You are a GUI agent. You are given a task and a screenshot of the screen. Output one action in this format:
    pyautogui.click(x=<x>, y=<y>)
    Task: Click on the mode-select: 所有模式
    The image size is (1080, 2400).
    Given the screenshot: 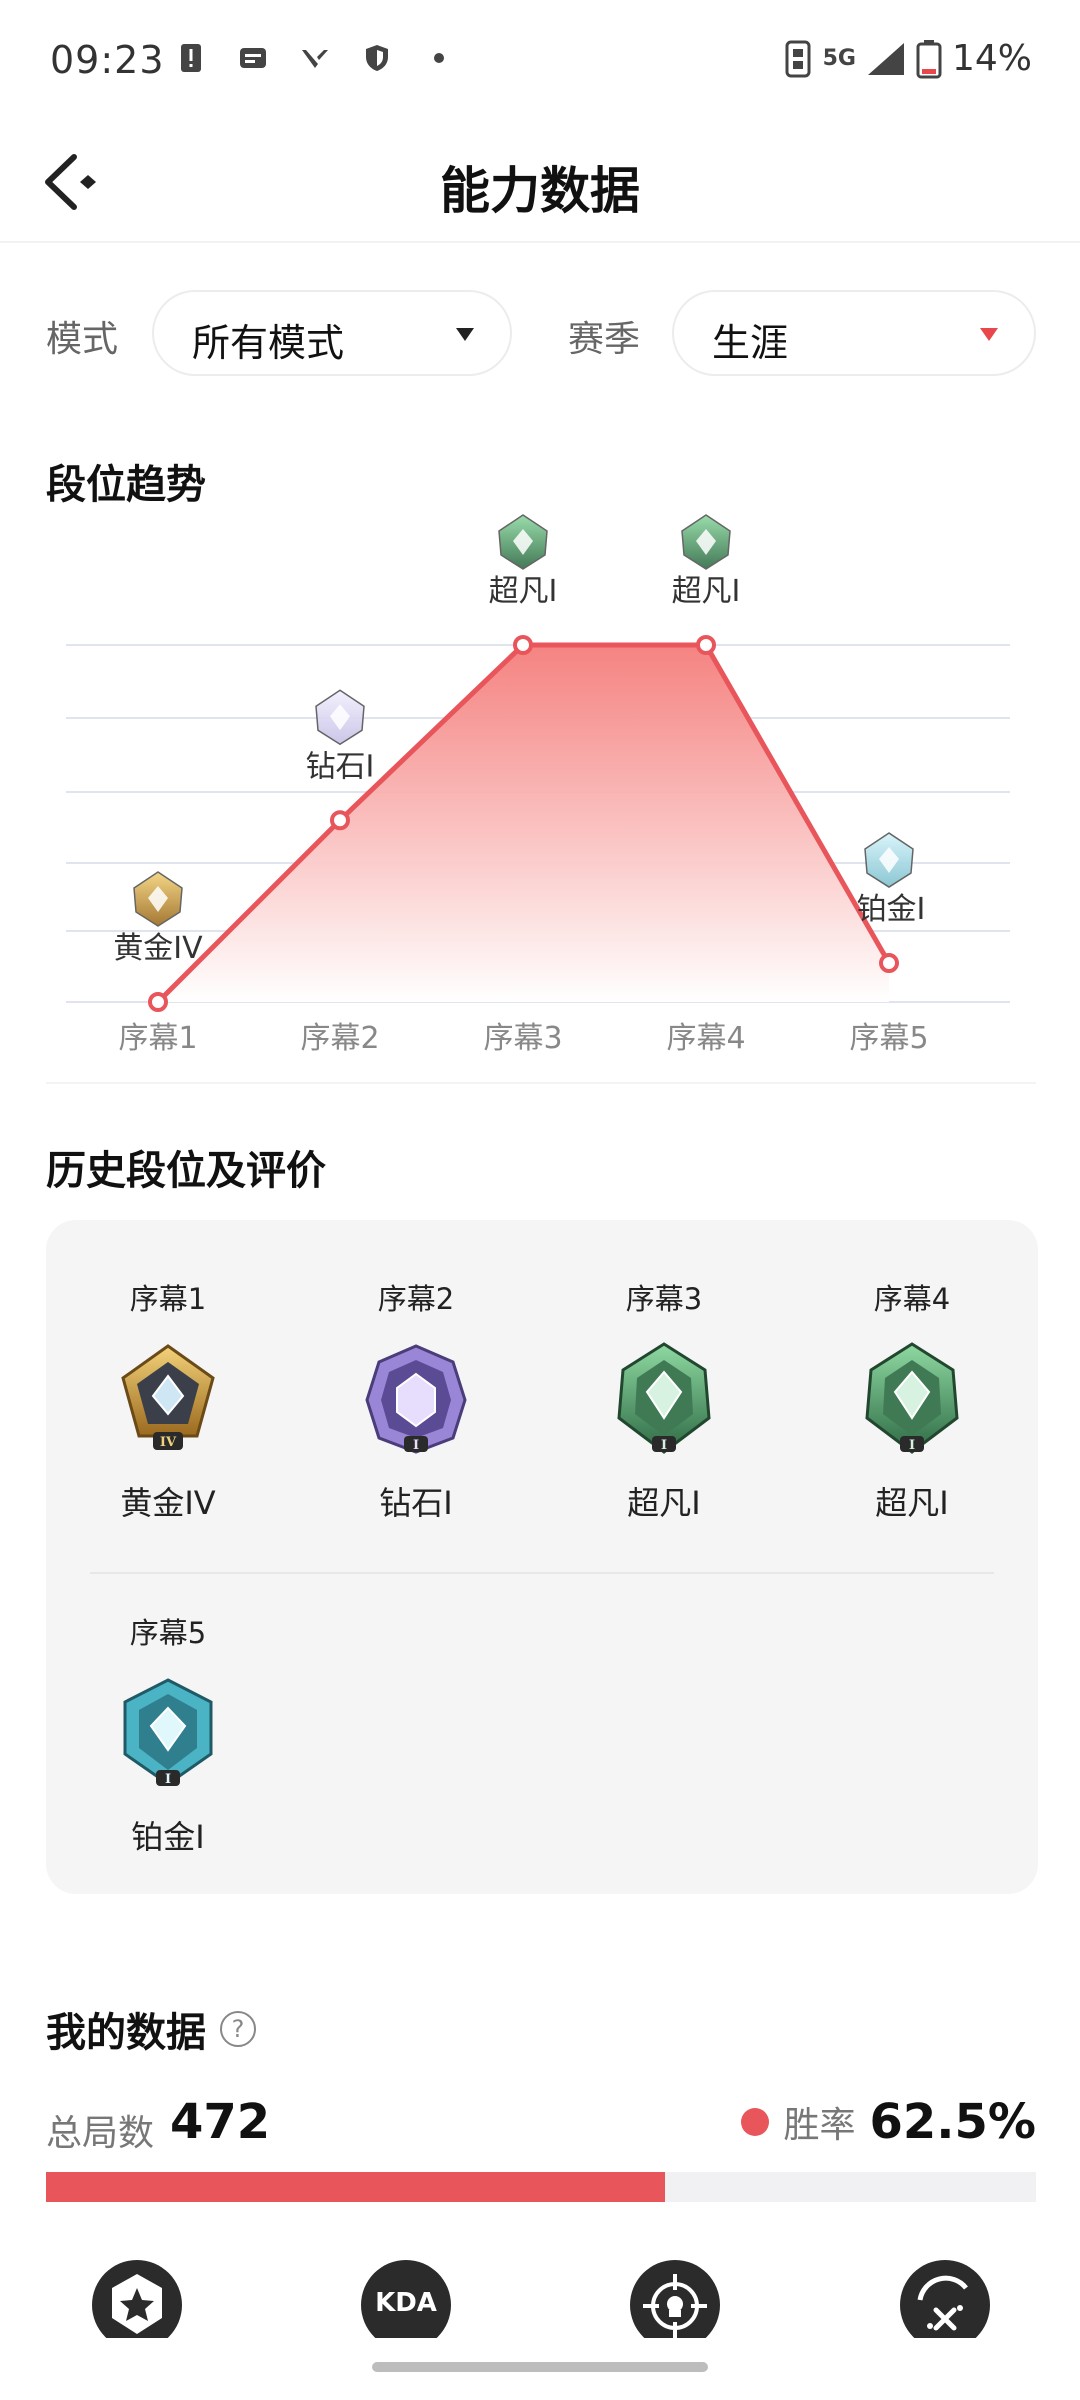 What is the action you would take?
    pyautogui.click(x=332, y=333)
    